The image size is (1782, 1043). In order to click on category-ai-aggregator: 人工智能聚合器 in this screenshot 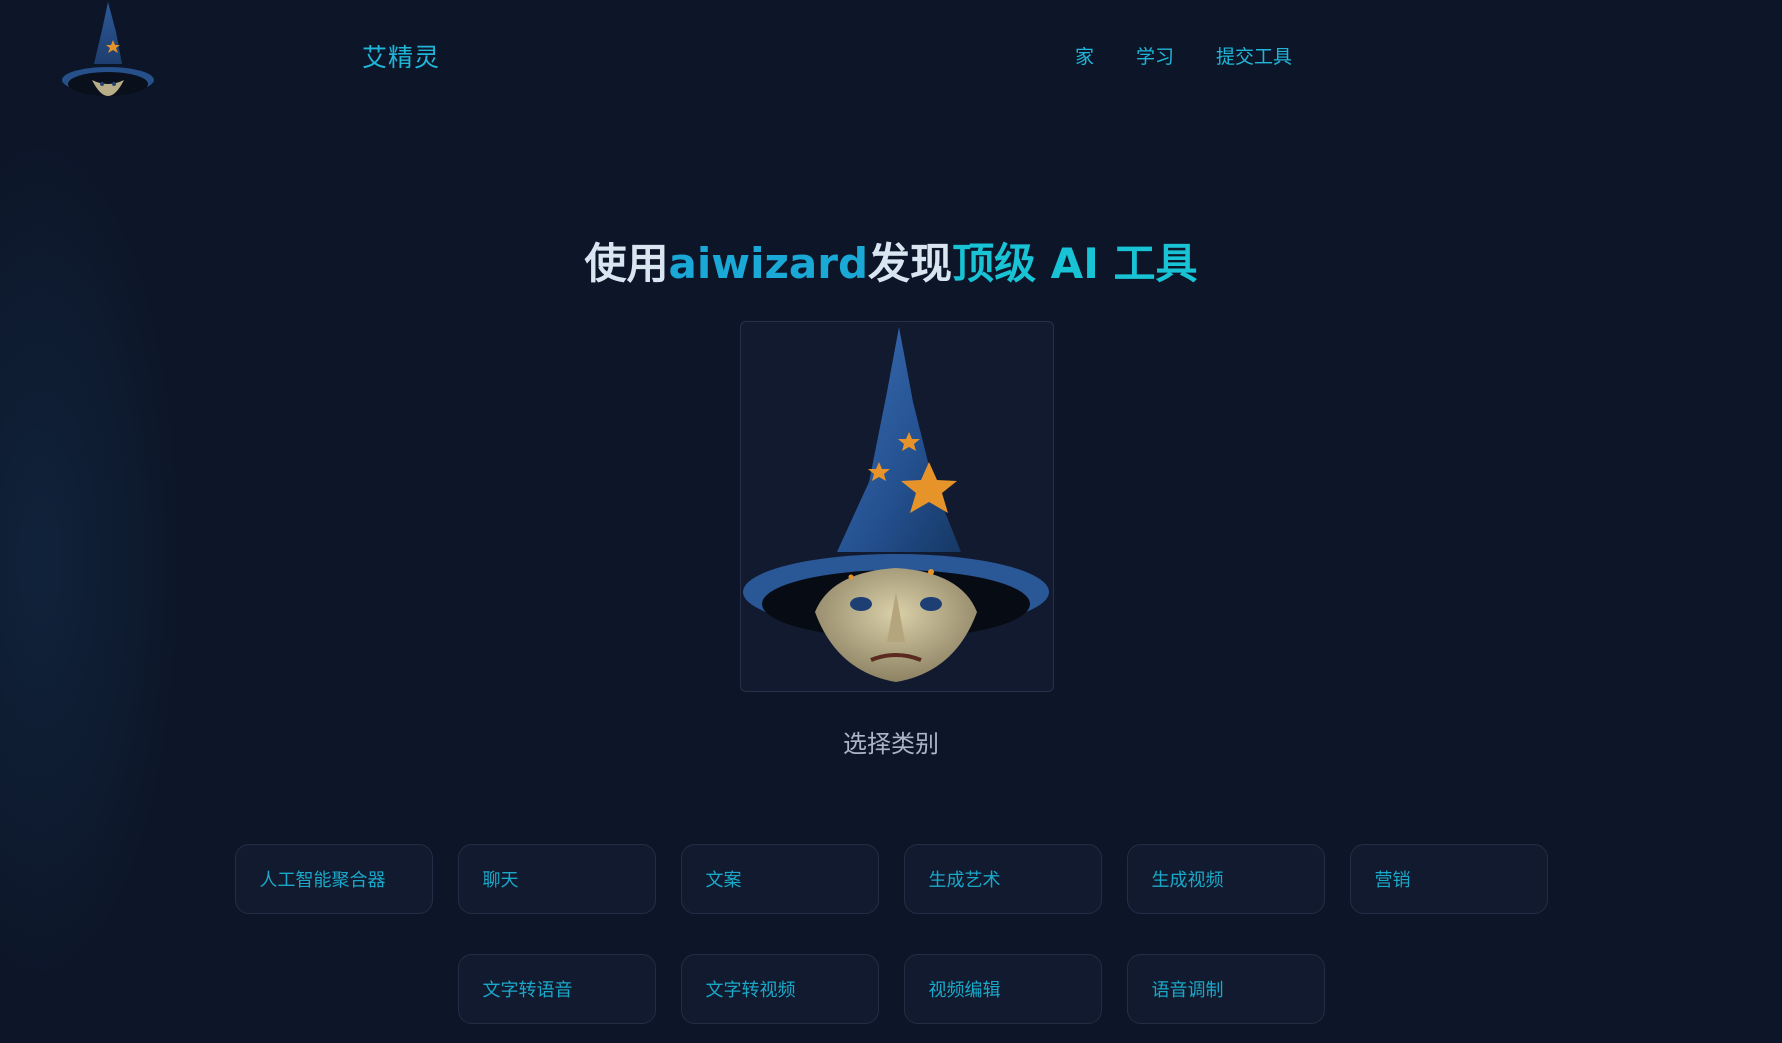, I will do `click(333, 879)`.